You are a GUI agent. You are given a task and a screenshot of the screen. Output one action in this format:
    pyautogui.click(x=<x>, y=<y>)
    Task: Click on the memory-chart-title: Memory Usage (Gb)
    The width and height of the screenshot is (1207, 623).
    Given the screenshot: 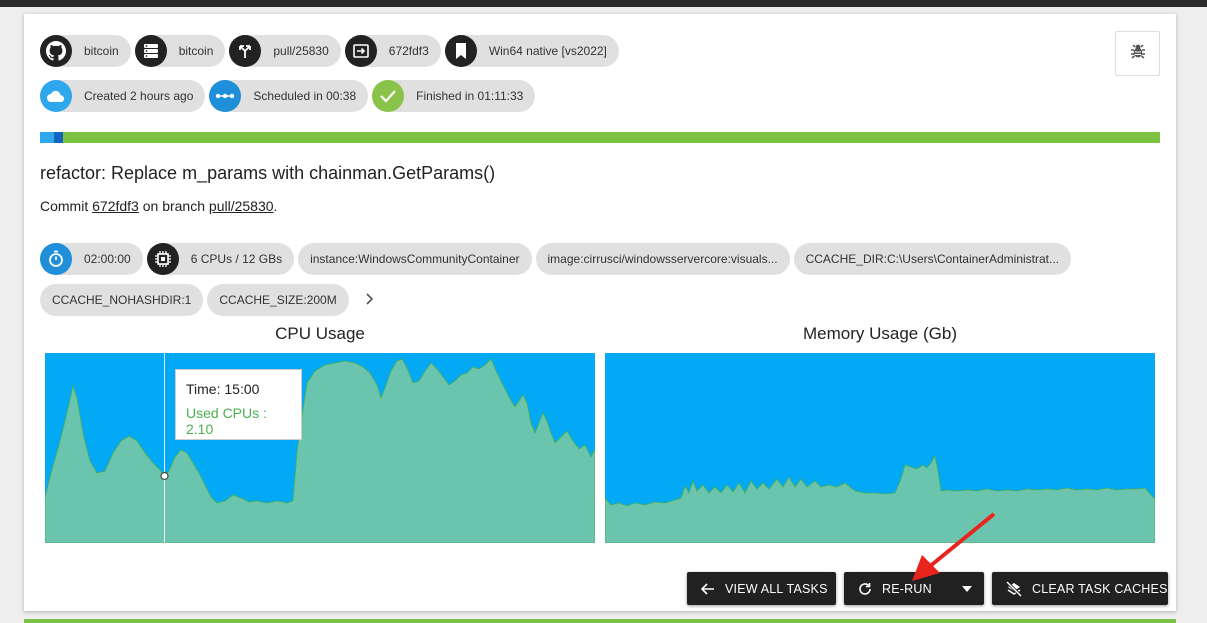 What is the action you would take?
    pyautogui.click(x=880, y=333)
    